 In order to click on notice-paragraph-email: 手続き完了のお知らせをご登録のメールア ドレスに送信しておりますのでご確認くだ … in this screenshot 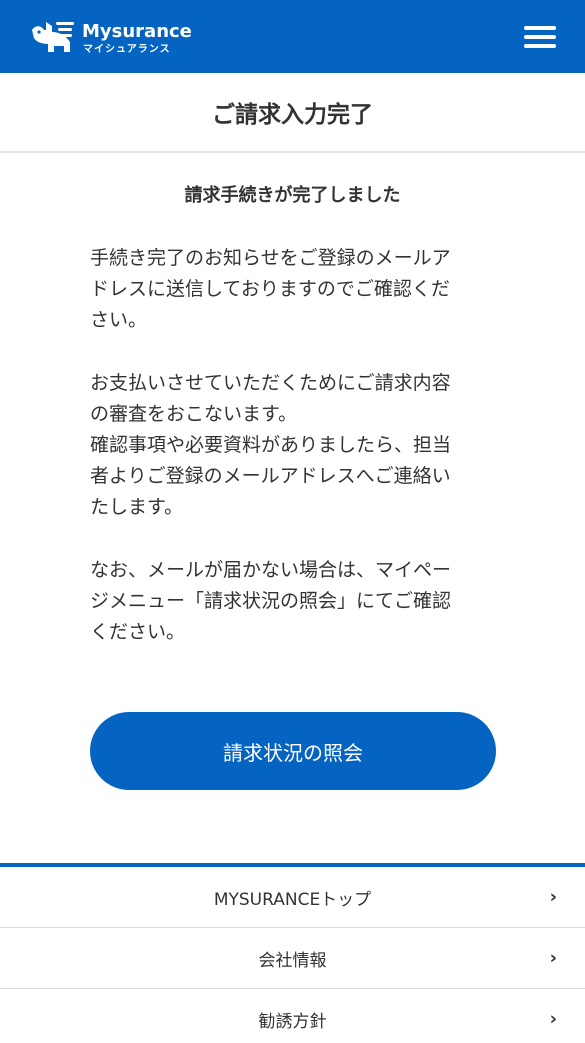, I will do `click(270, 289)`.